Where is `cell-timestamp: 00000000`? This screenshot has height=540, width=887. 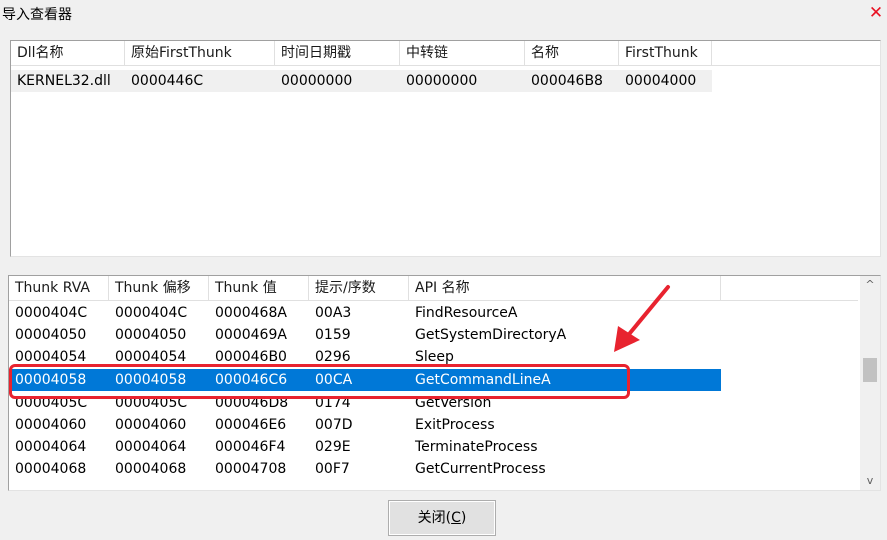 cell-timestamp: 00000000 is located at coordinates (317, 81).